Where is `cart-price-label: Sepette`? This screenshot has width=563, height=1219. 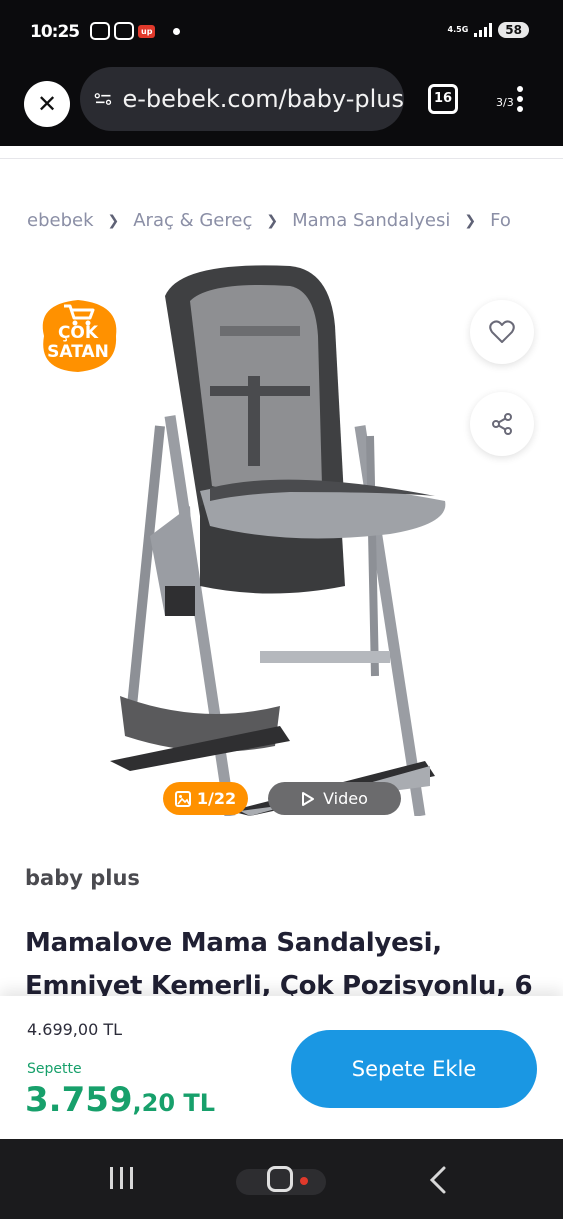
cart-price-label: Sepette is located at coordinates (54, 1069).